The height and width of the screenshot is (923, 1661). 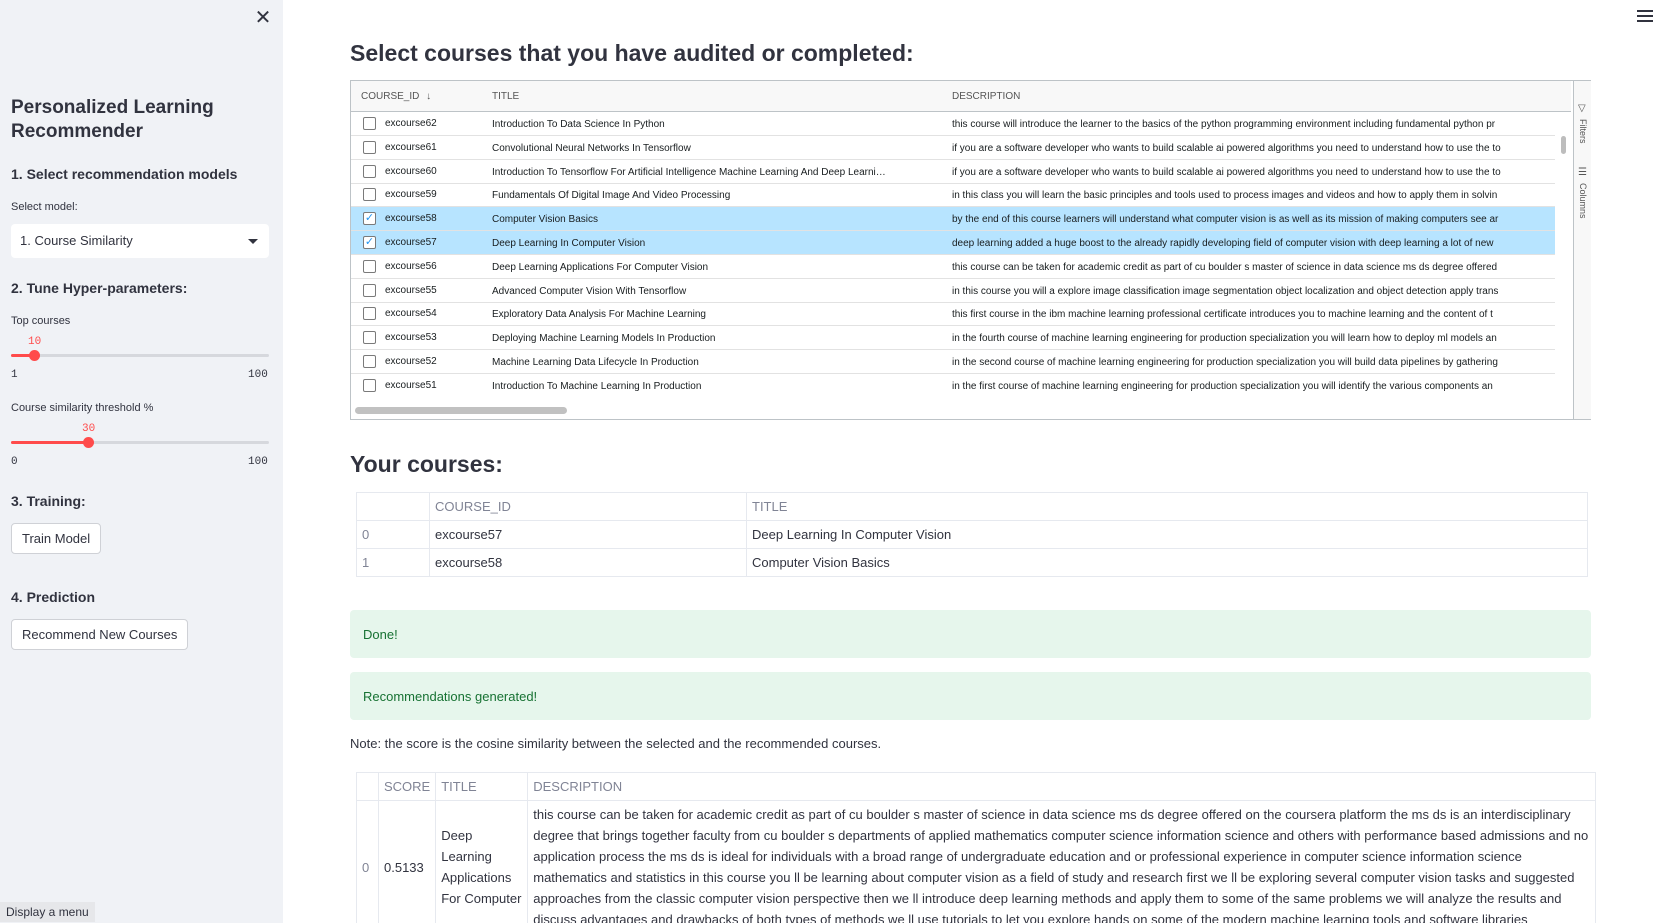 I want to click on top-courses-label: Top courses, so click(x=41, y=321).